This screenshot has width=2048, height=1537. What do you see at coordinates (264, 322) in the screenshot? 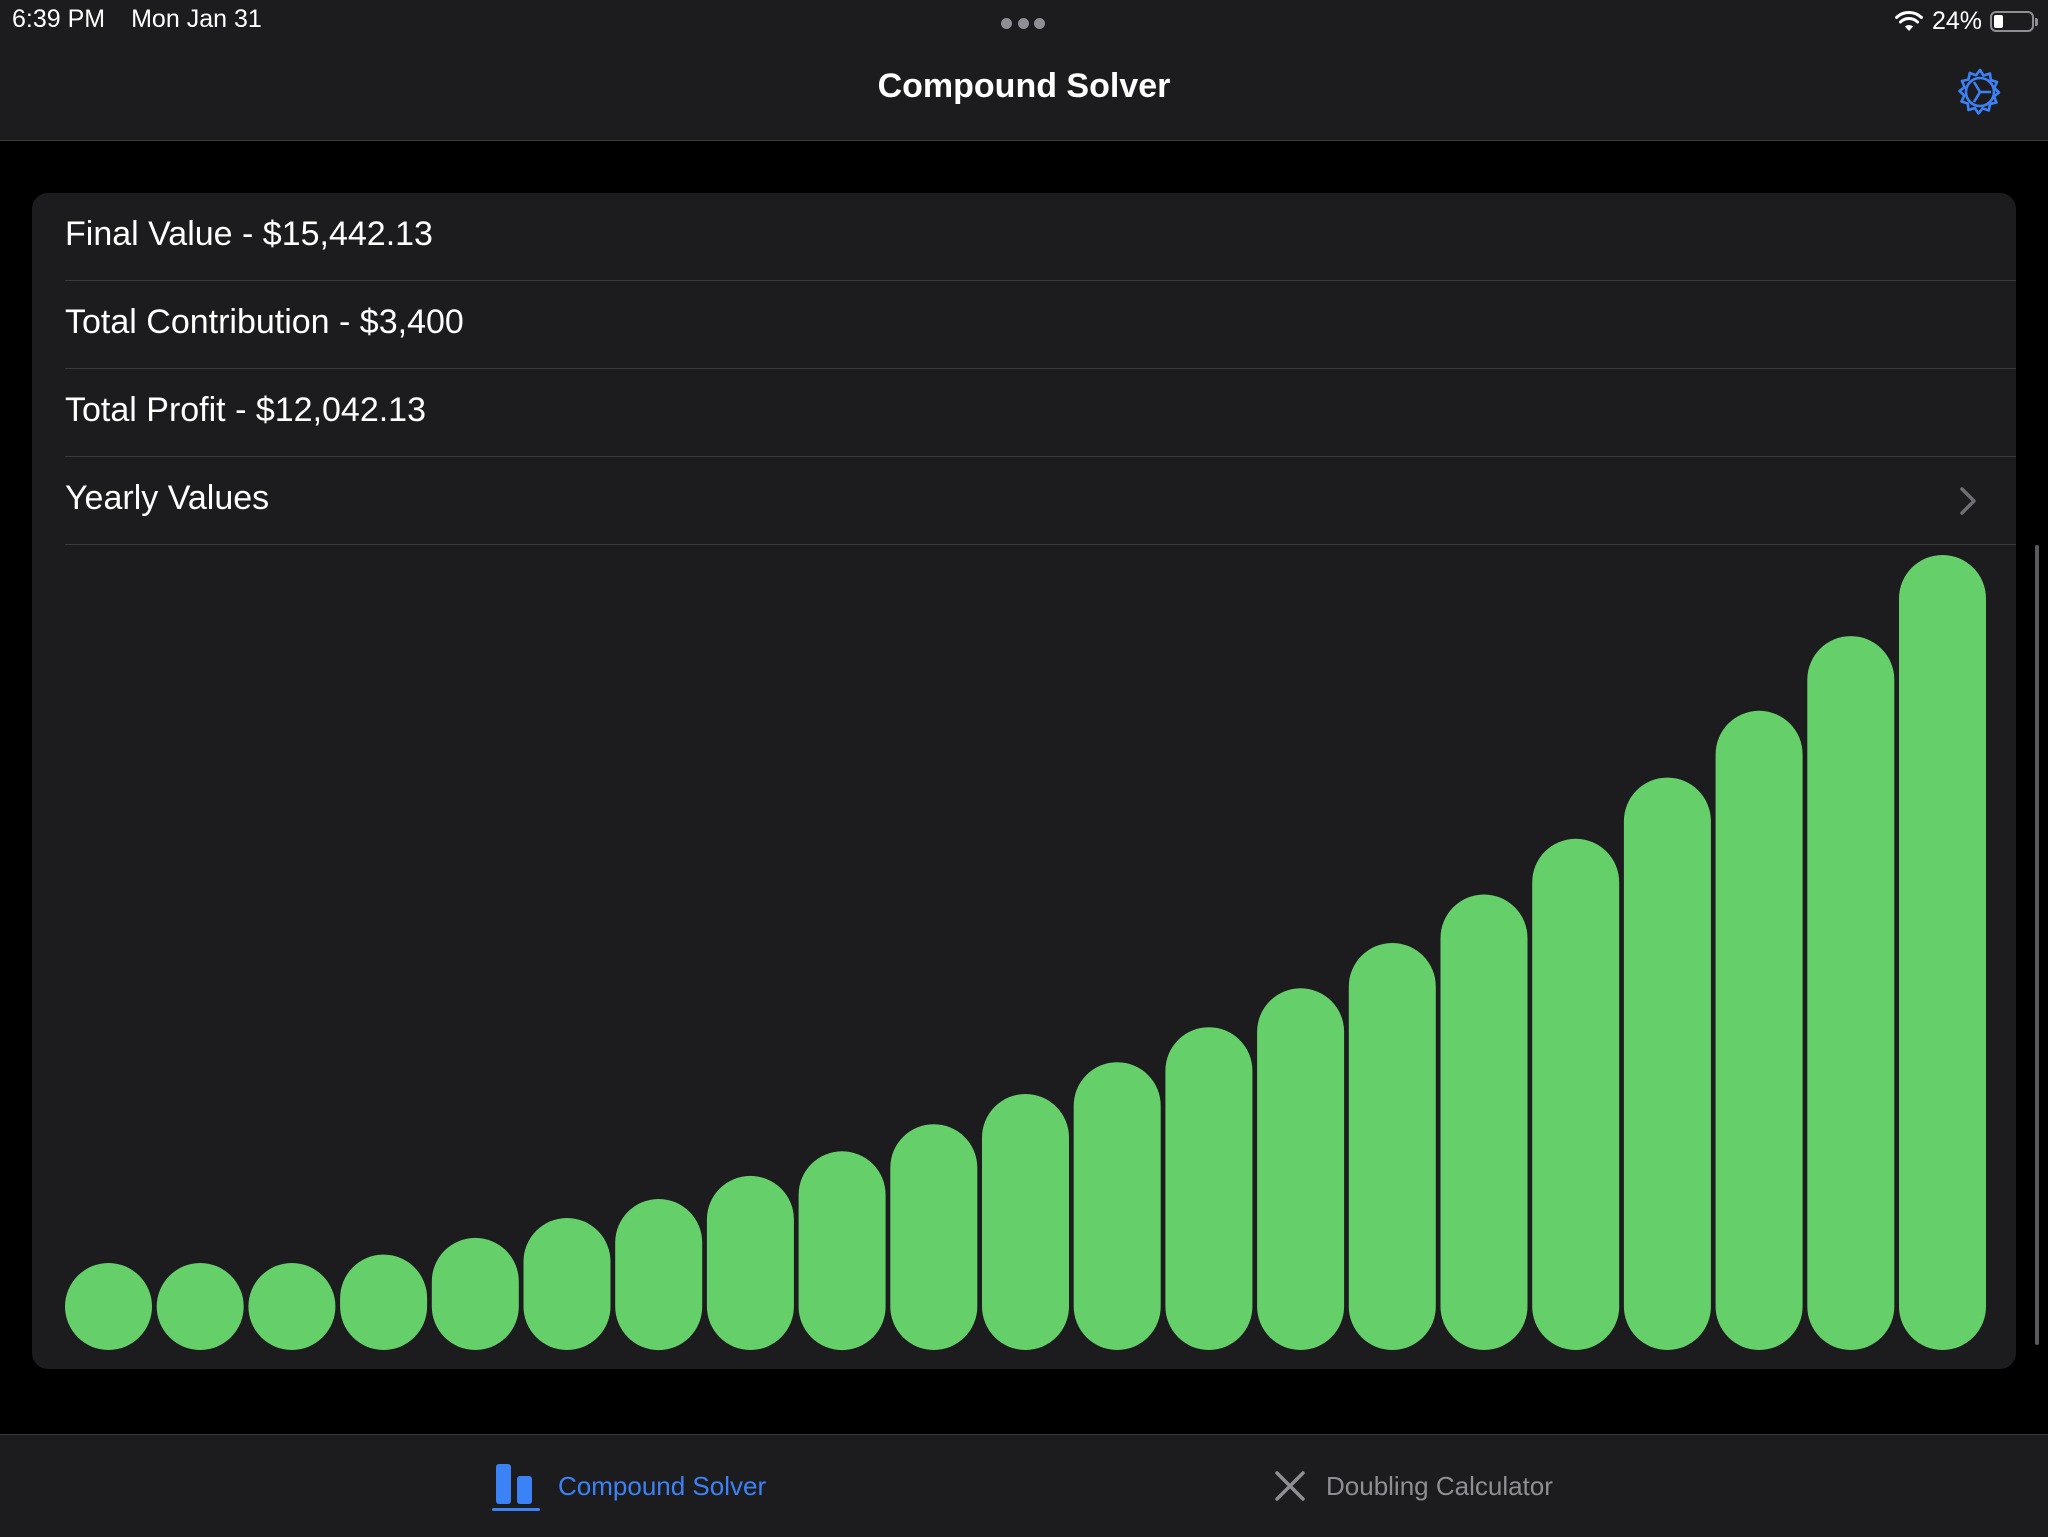
I see `total-contribution: Total Contribution - $3,400` at bounding box center [264, 322].